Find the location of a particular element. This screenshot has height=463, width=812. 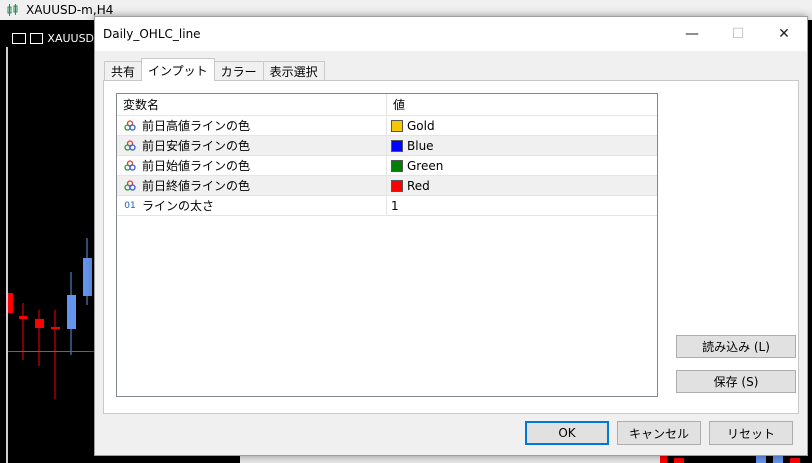

variable-value: Blue is located at coordinates (420, 146).